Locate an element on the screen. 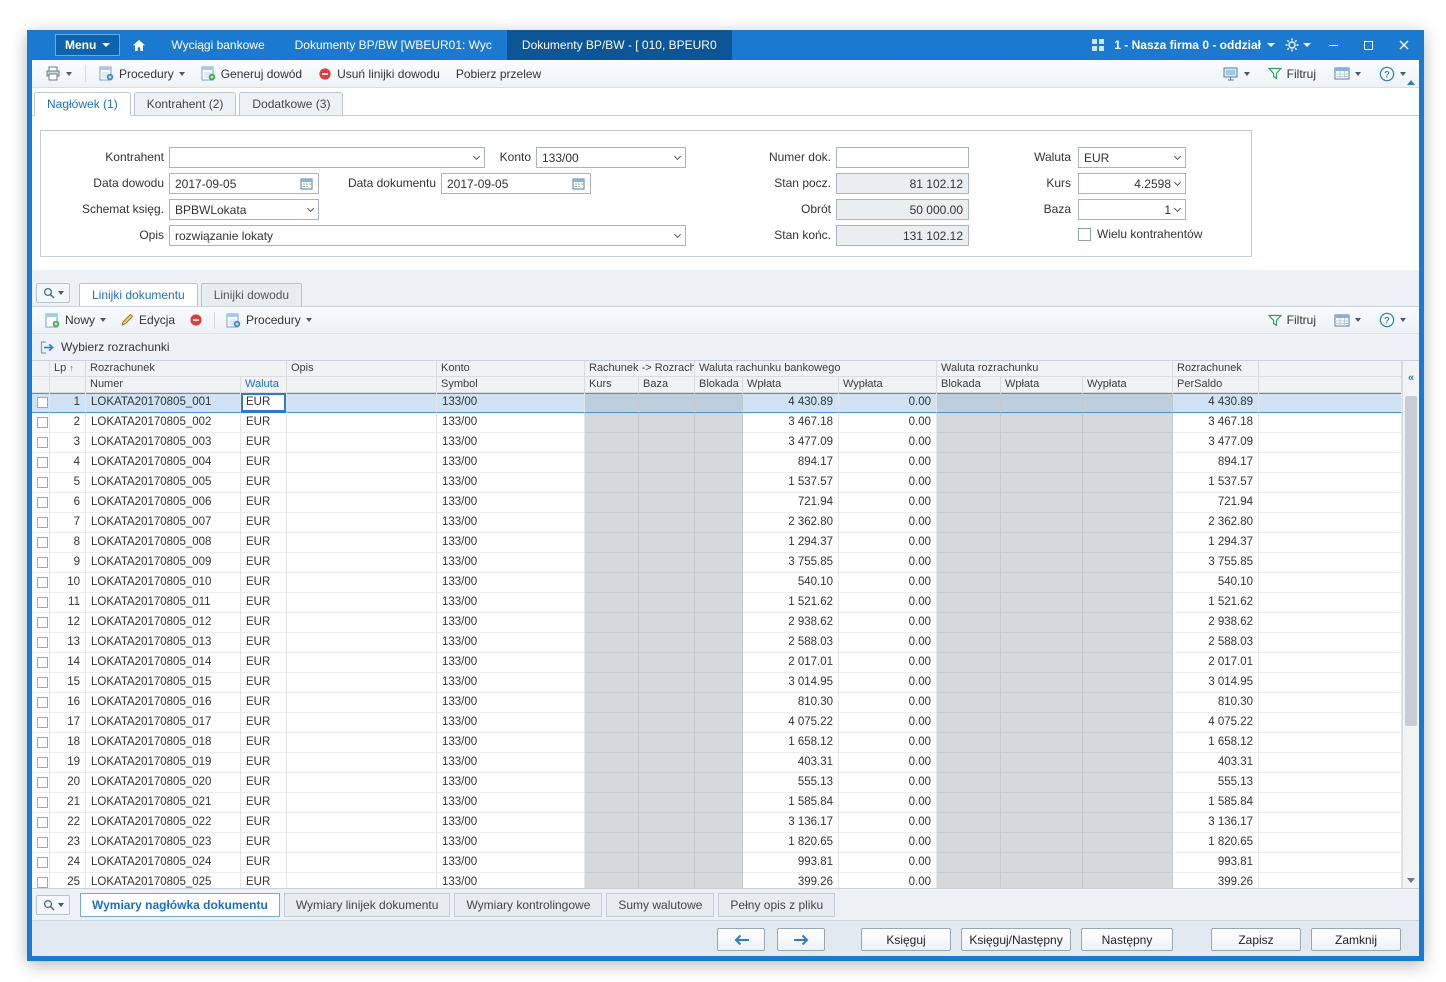 Image resolution: width=1446 pixels, height=982 pixels. vertical-scrollbar is located at coordinates (1410, 624).